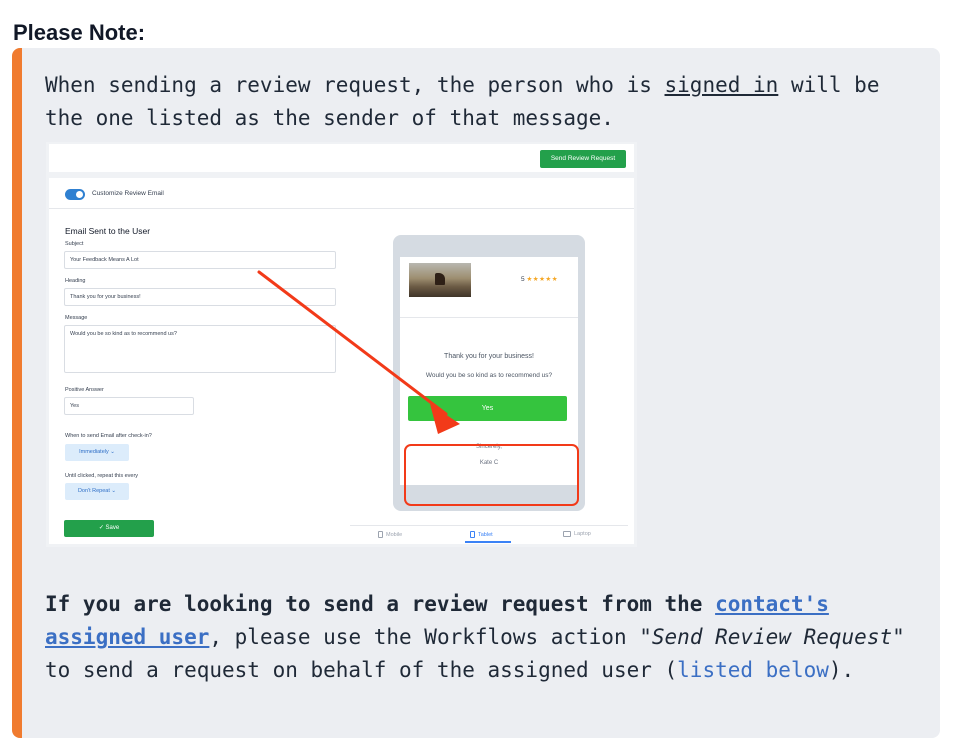  What do you see at coordinates (75, 281) in the screenshot?
I see `heading-label: Heading` at bounding box center [75, 281].